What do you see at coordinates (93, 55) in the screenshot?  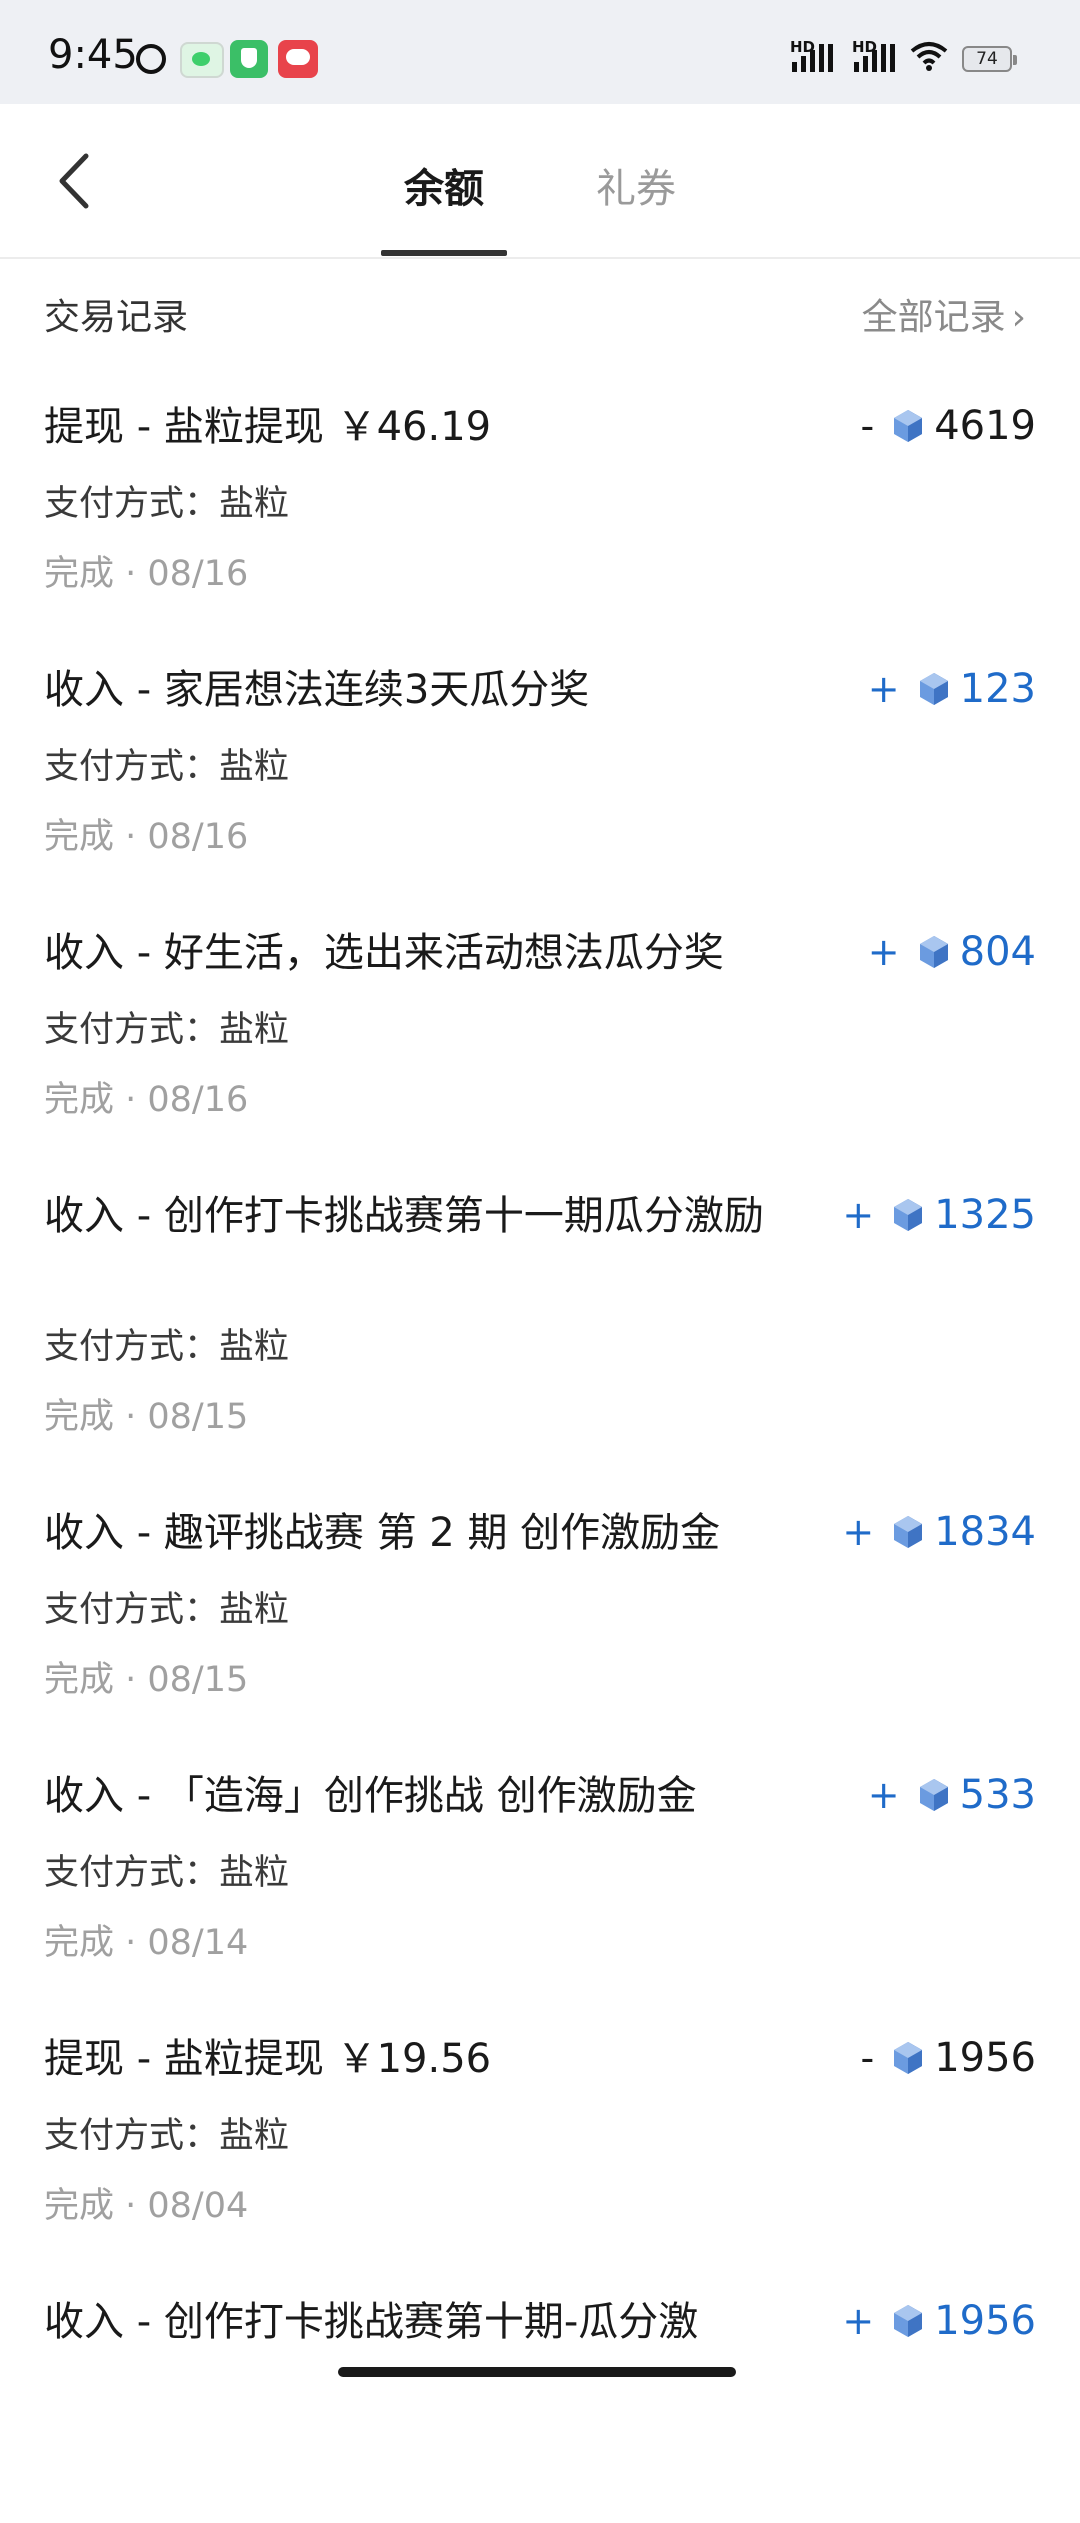 I see `status-time: 9:45` at bounding box center [93, 55].